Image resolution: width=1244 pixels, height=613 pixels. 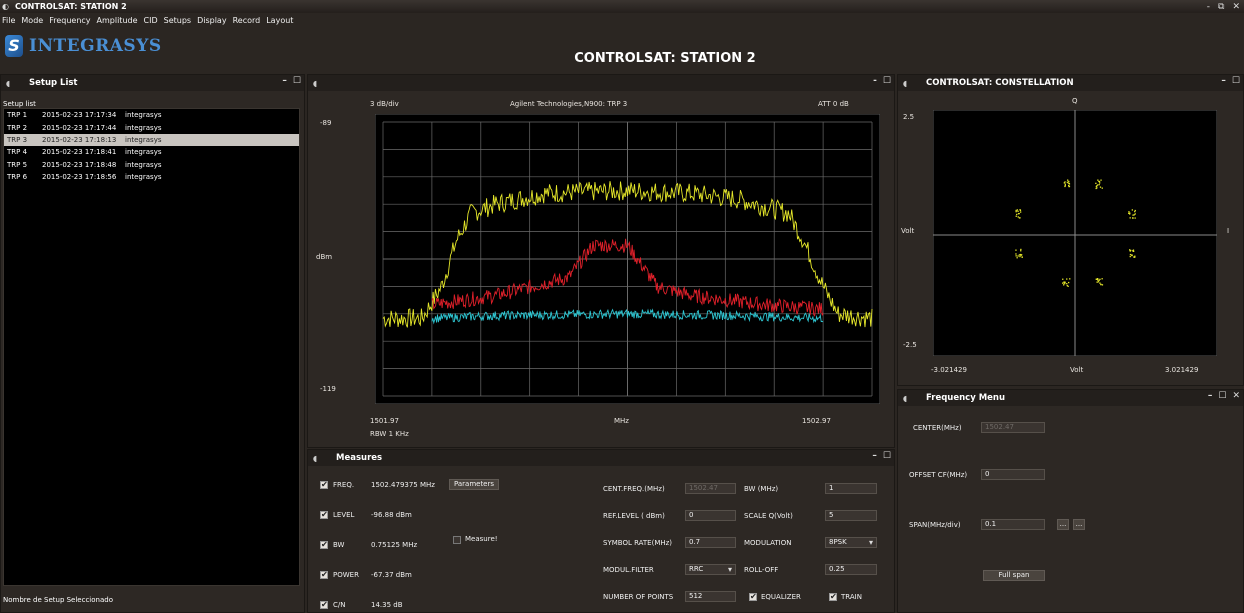 What do you see at coordinates (1014, 575) in the screenshot?
I see `full-span-button: Full span` at bounding box center [1014, 575].